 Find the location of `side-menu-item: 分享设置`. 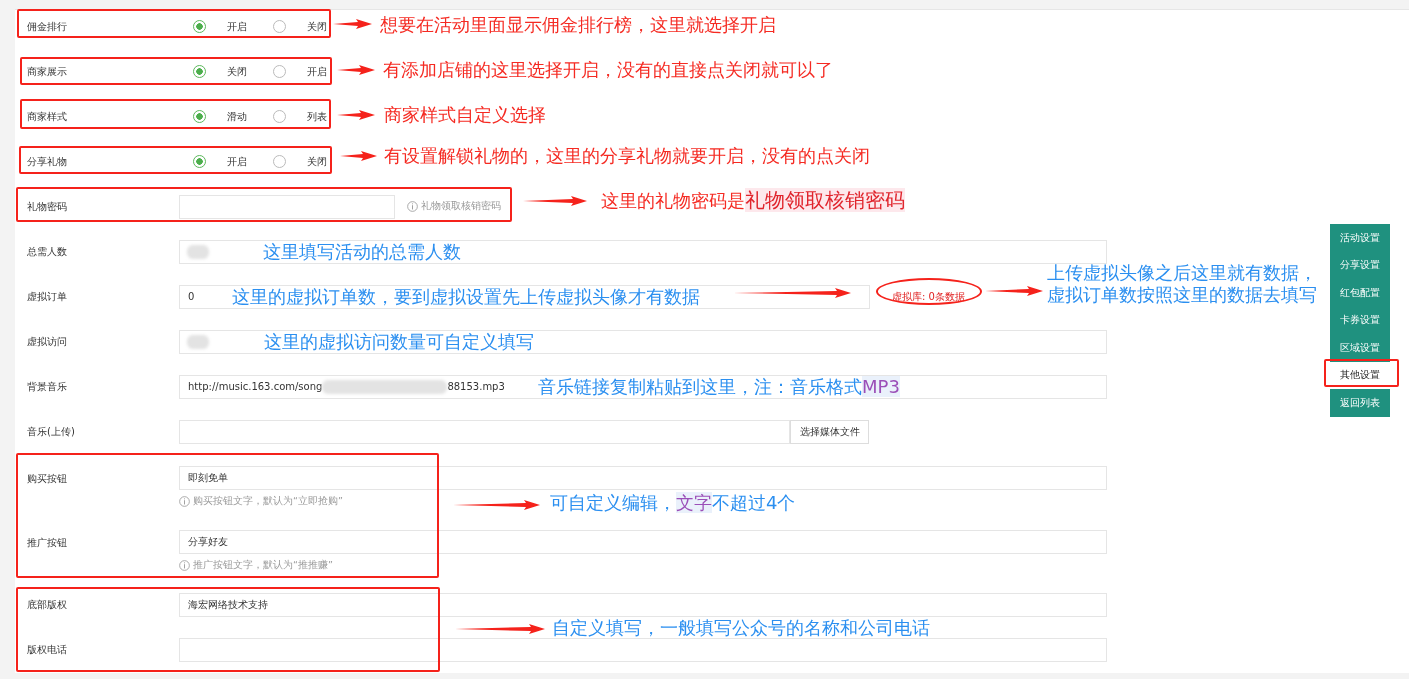

side-menu-item: 分享设置 is located at coordinates (1360, 265).